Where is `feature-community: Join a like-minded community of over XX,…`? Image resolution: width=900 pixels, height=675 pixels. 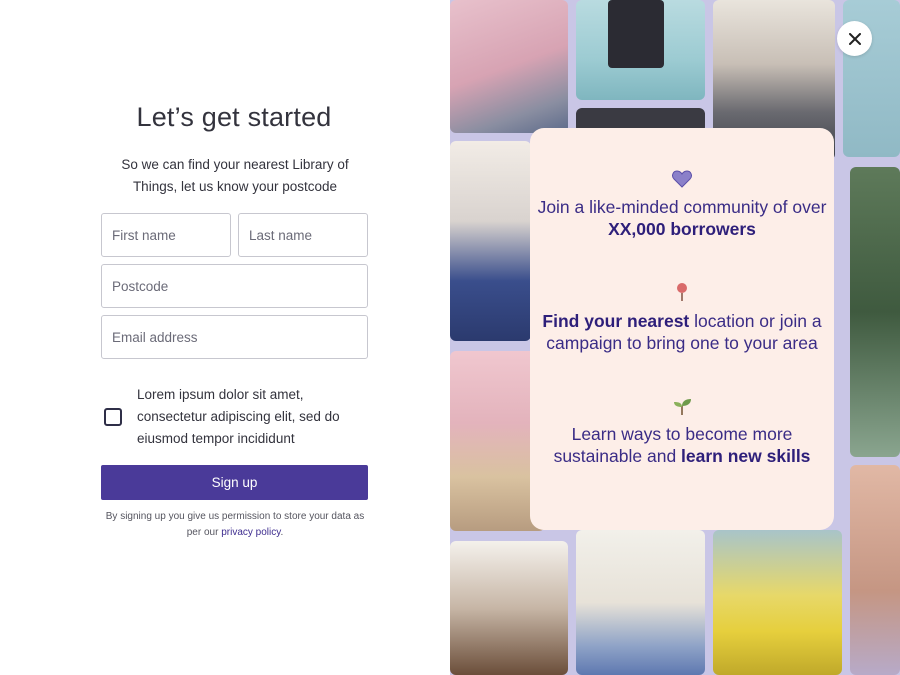 feature-community: Join a like-minded community of over XX,… is located at coordinates (682, 218).